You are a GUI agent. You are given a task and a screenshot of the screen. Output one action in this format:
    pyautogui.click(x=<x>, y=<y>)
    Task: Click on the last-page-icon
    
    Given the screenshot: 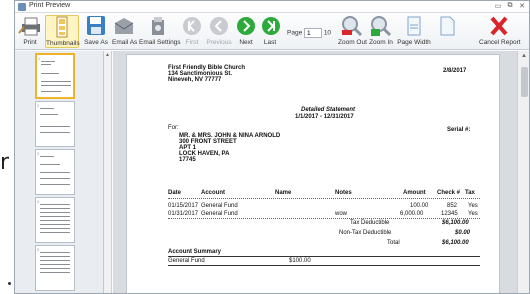 What is the action you would take?
    pyautogui.click(x=271, y=26)
    